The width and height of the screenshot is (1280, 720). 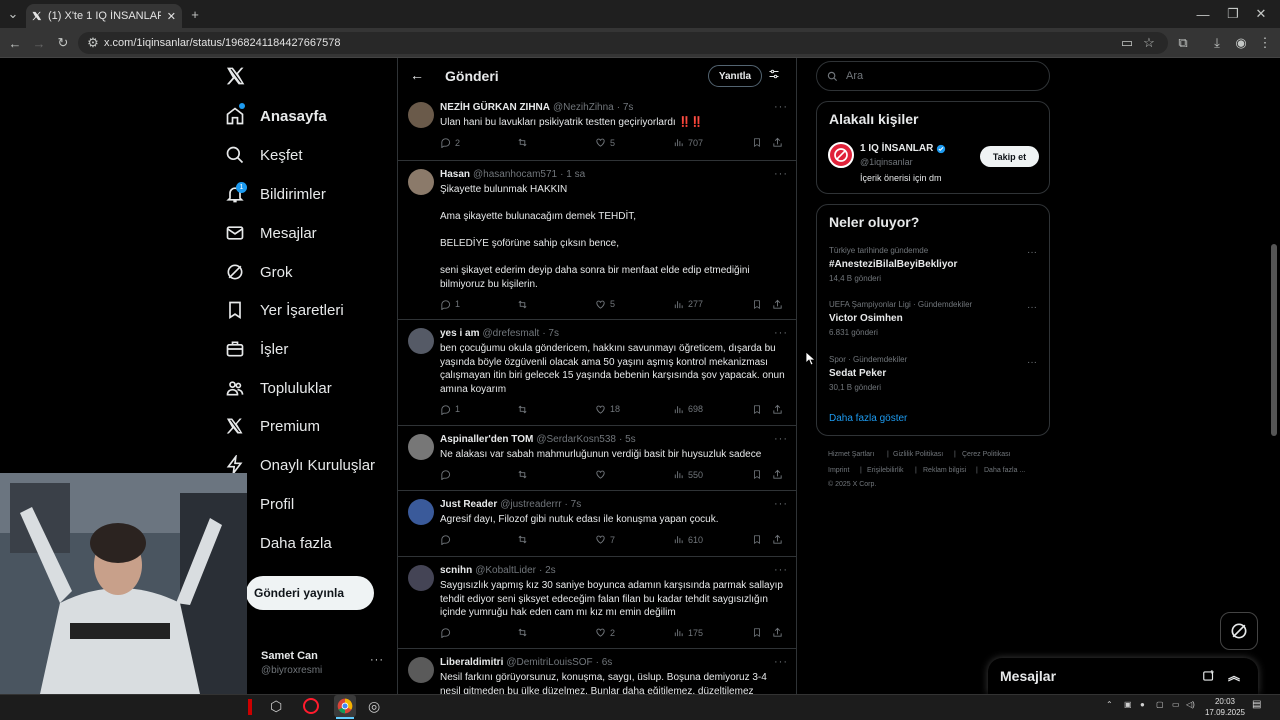 What do you see at coordinates (1225, 707) in the screenshot?
I see `clock: 20:03 17.09.2025` at bounding box center [1225, 707].